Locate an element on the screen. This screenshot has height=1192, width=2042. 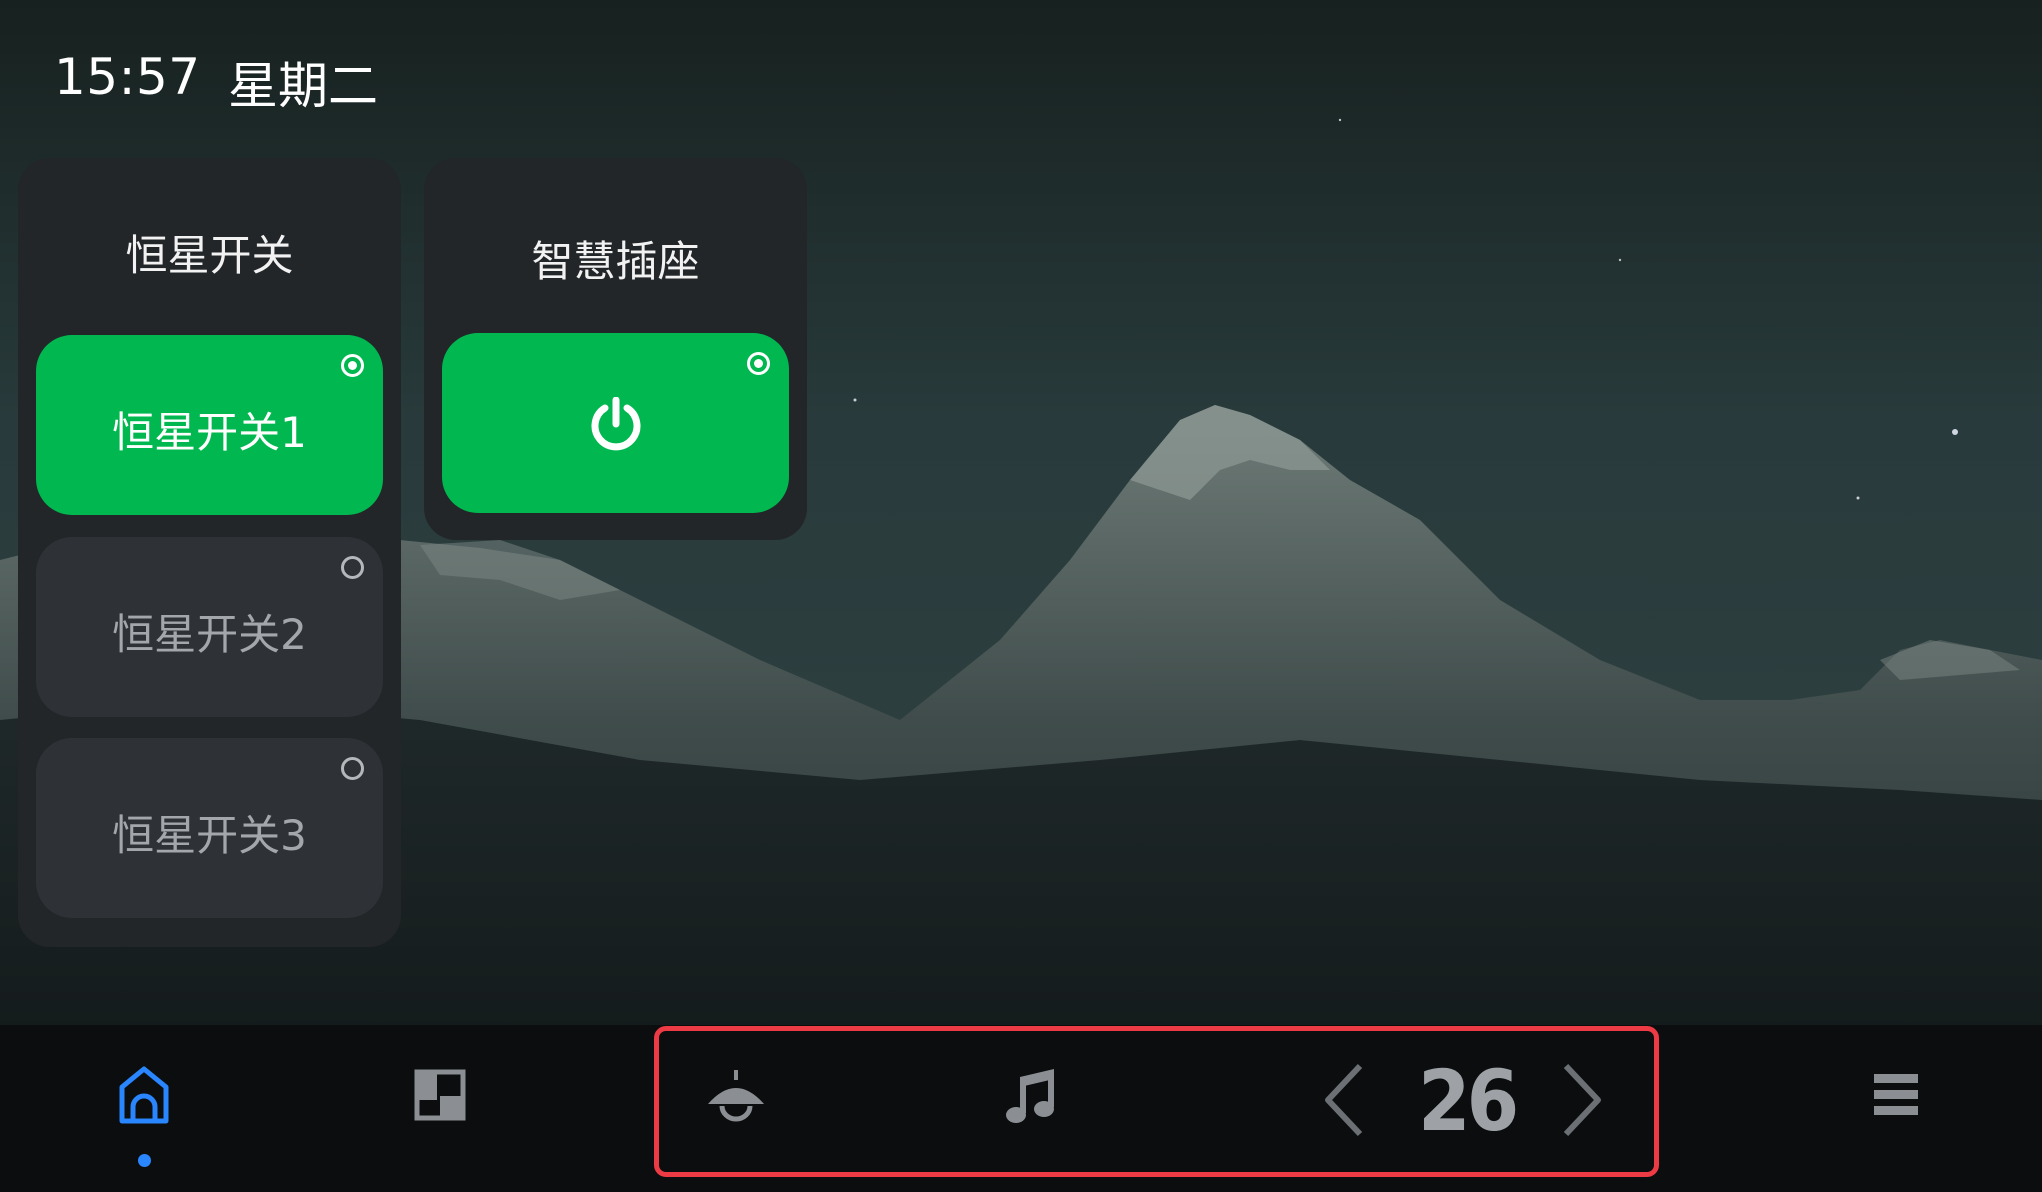
power-icon is located at coordinates (616, 424).